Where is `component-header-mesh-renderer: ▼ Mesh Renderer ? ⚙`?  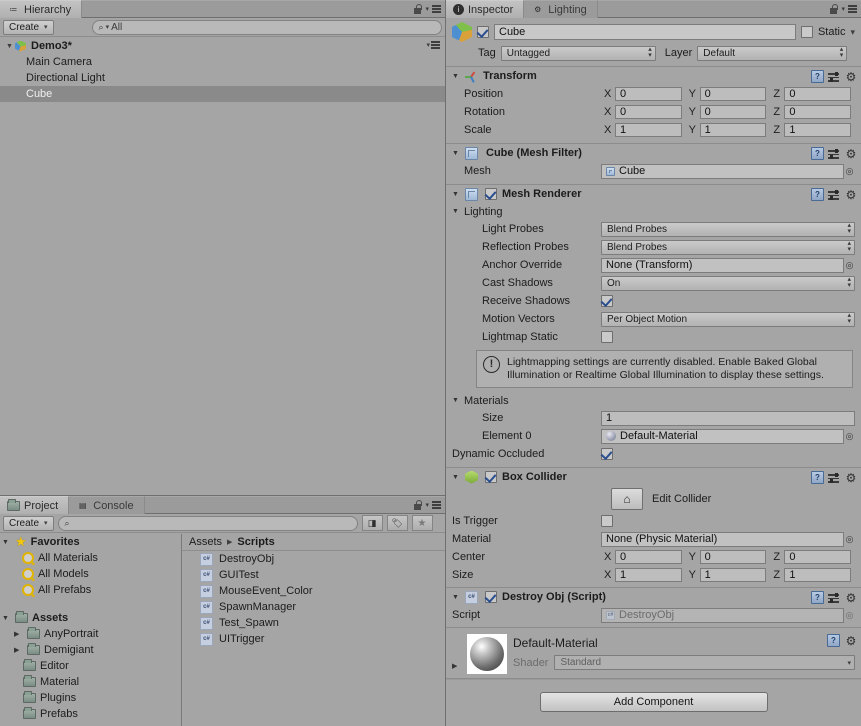
component-header-mesh-renderer: ▼ Mesh Renderer ? ⚙ is located at coordinates (653, 193).